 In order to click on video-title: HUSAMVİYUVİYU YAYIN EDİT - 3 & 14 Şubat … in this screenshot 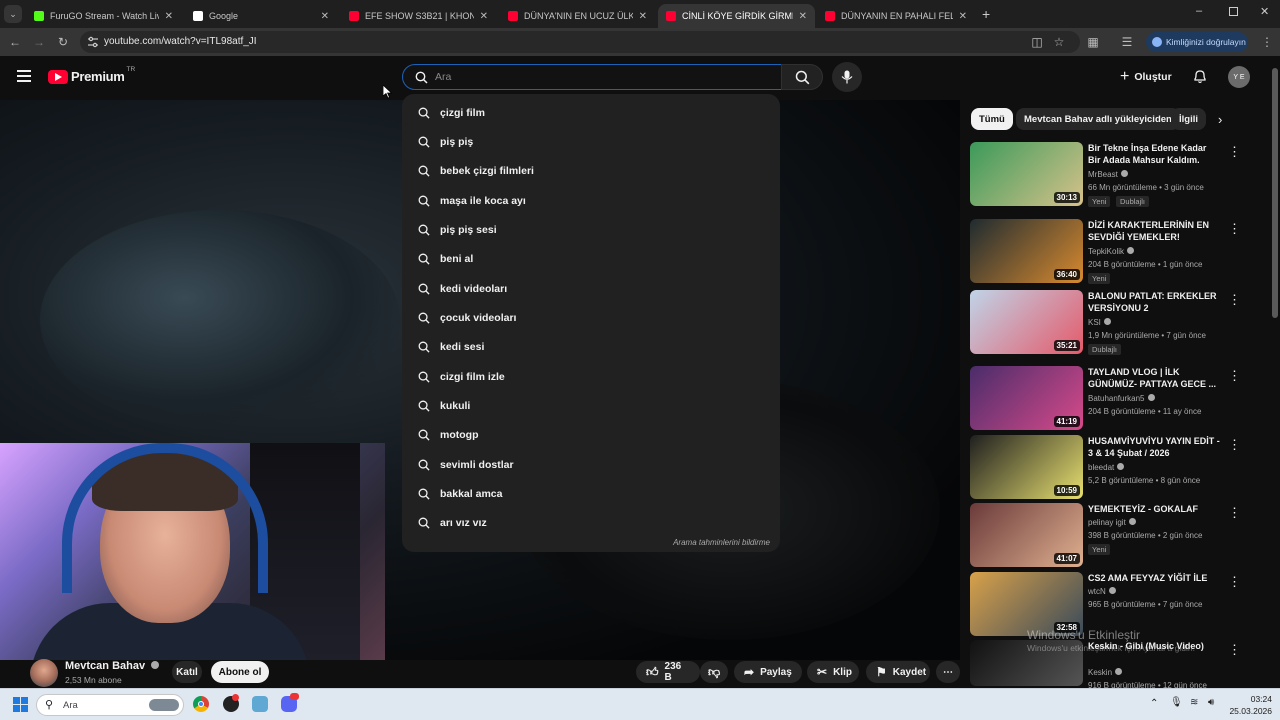, I will do `click(1154, 447)`.